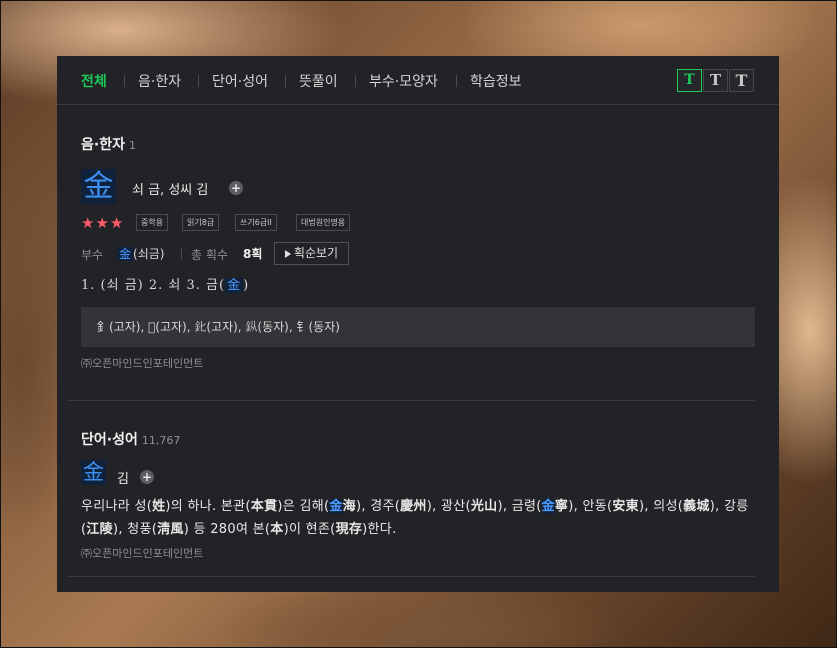 The width and height of the screenshot is (837, 648). Describe the element at coordinates (93, 472) in the screenshot. I see `word-hanja-character: 金` at that location.